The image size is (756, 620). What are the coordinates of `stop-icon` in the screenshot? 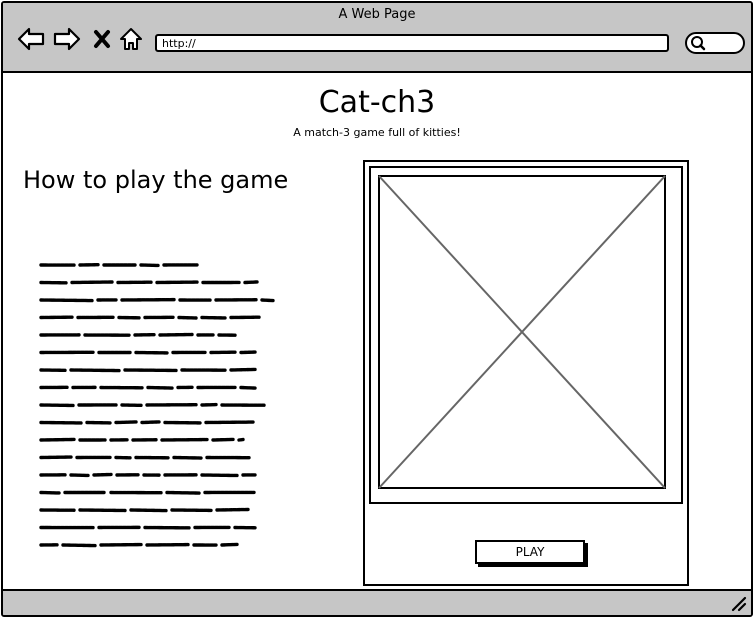 It's located at (102, 39).